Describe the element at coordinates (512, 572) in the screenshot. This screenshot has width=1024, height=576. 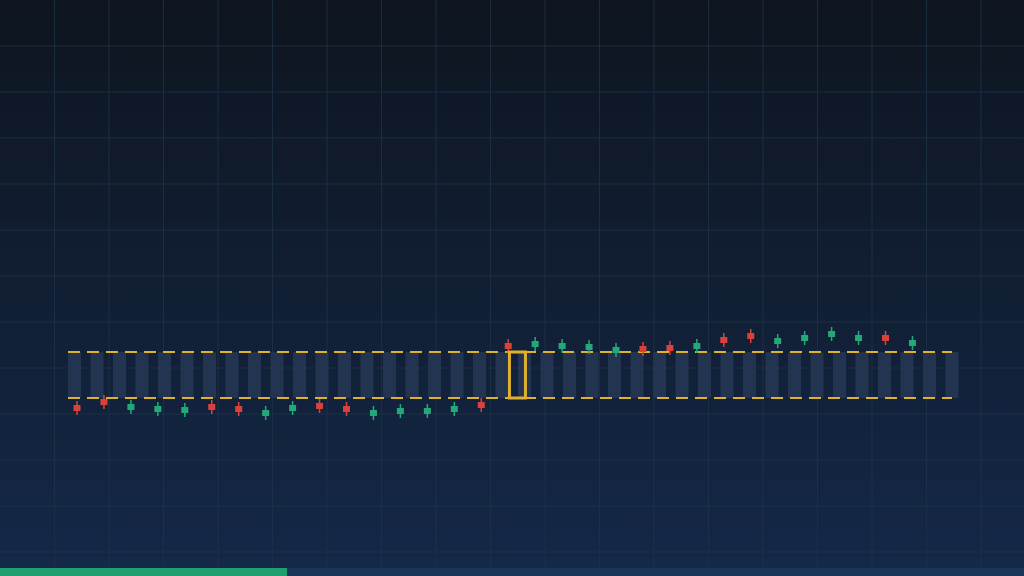
I see `progress-bar` at that location.